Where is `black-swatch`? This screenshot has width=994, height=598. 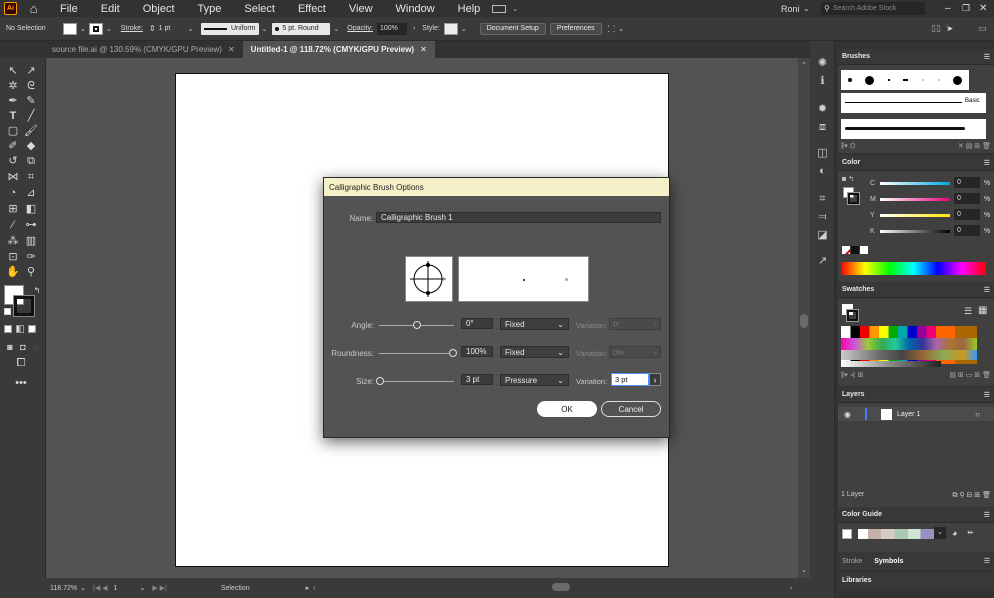 black-swatch is located at coordinates (855, 250).